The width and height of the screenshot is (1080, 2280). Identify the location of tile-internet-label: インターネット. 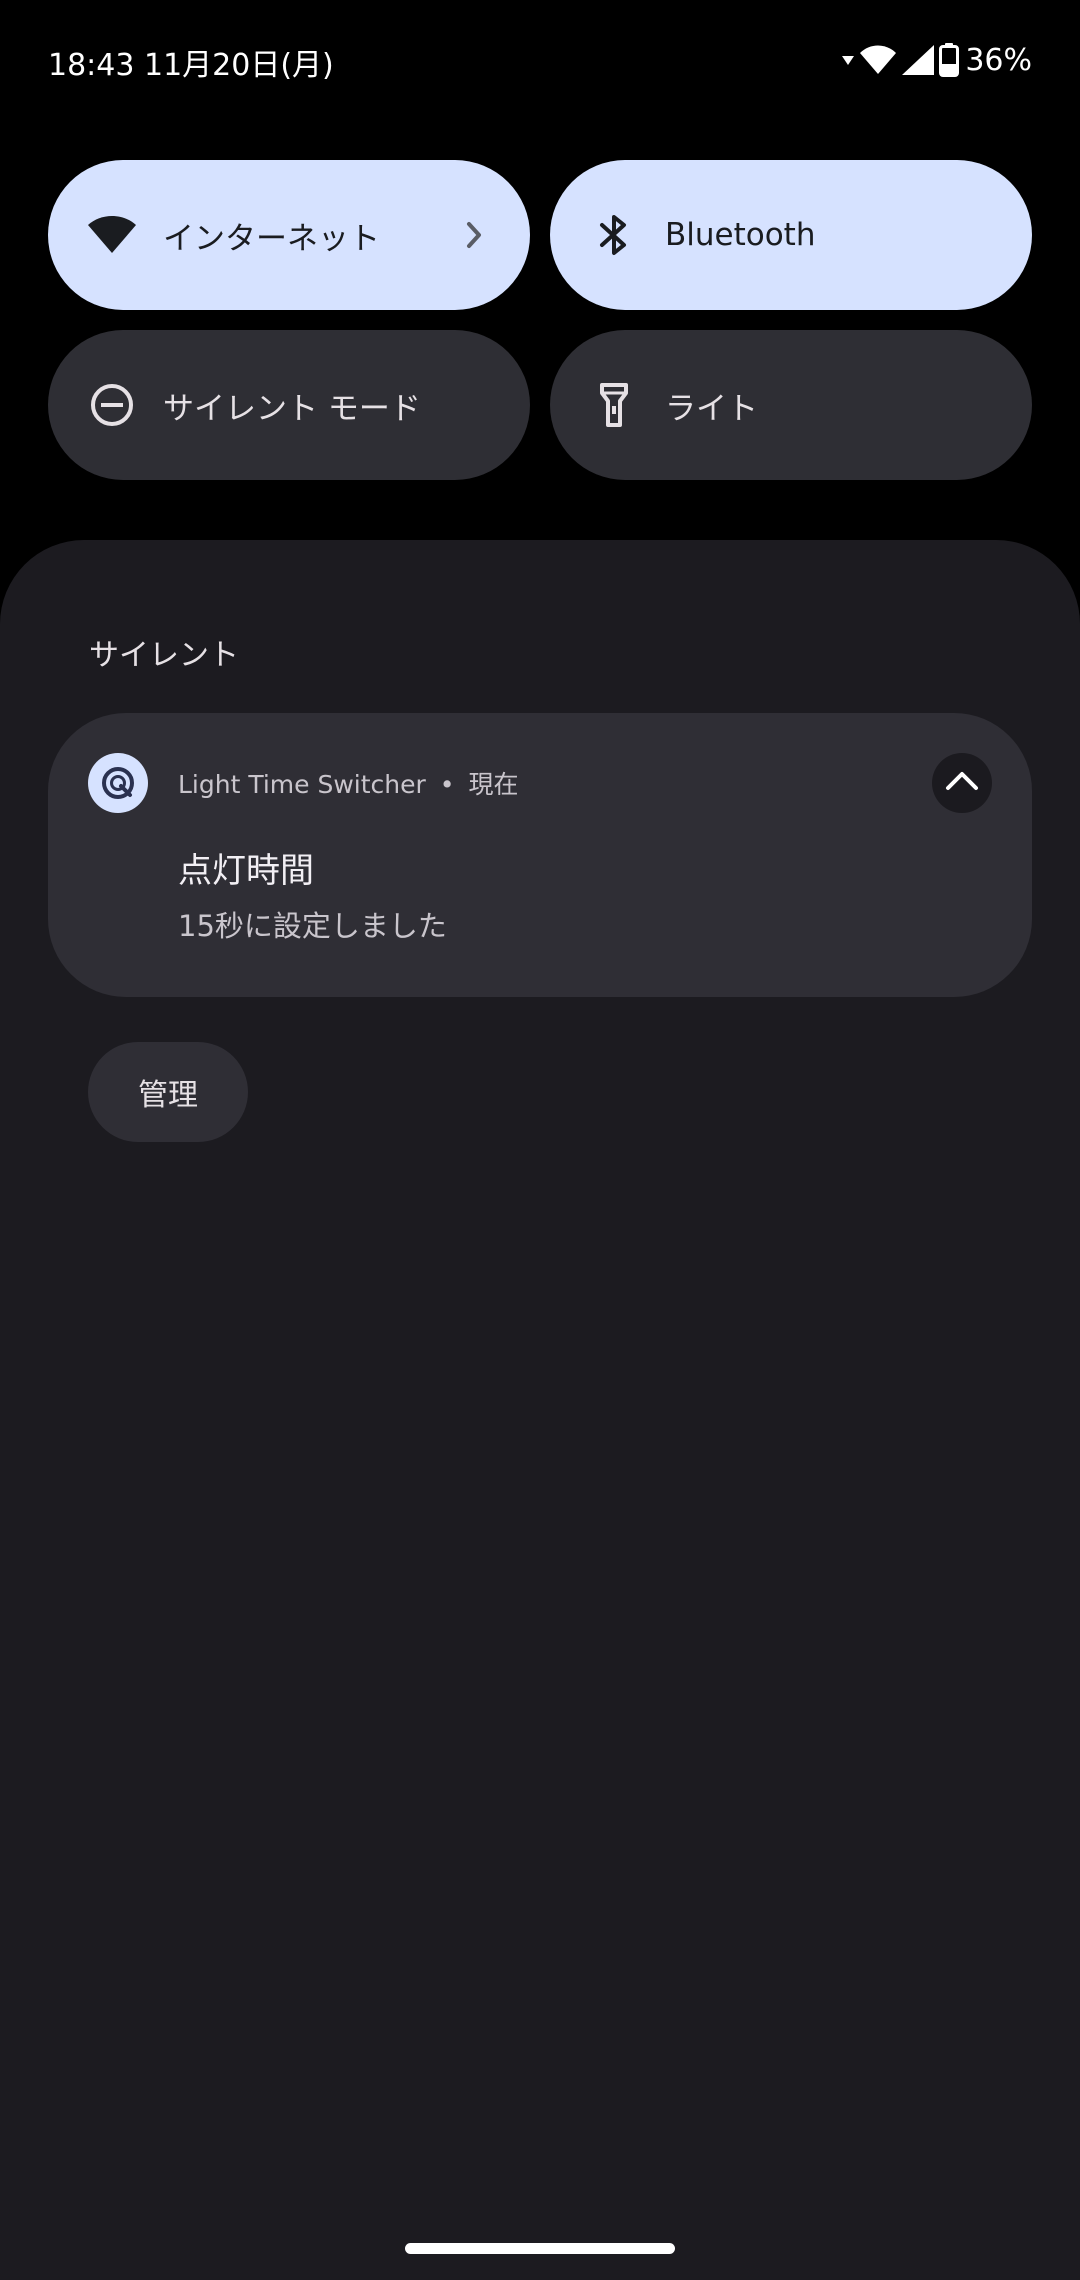
(271, 238).